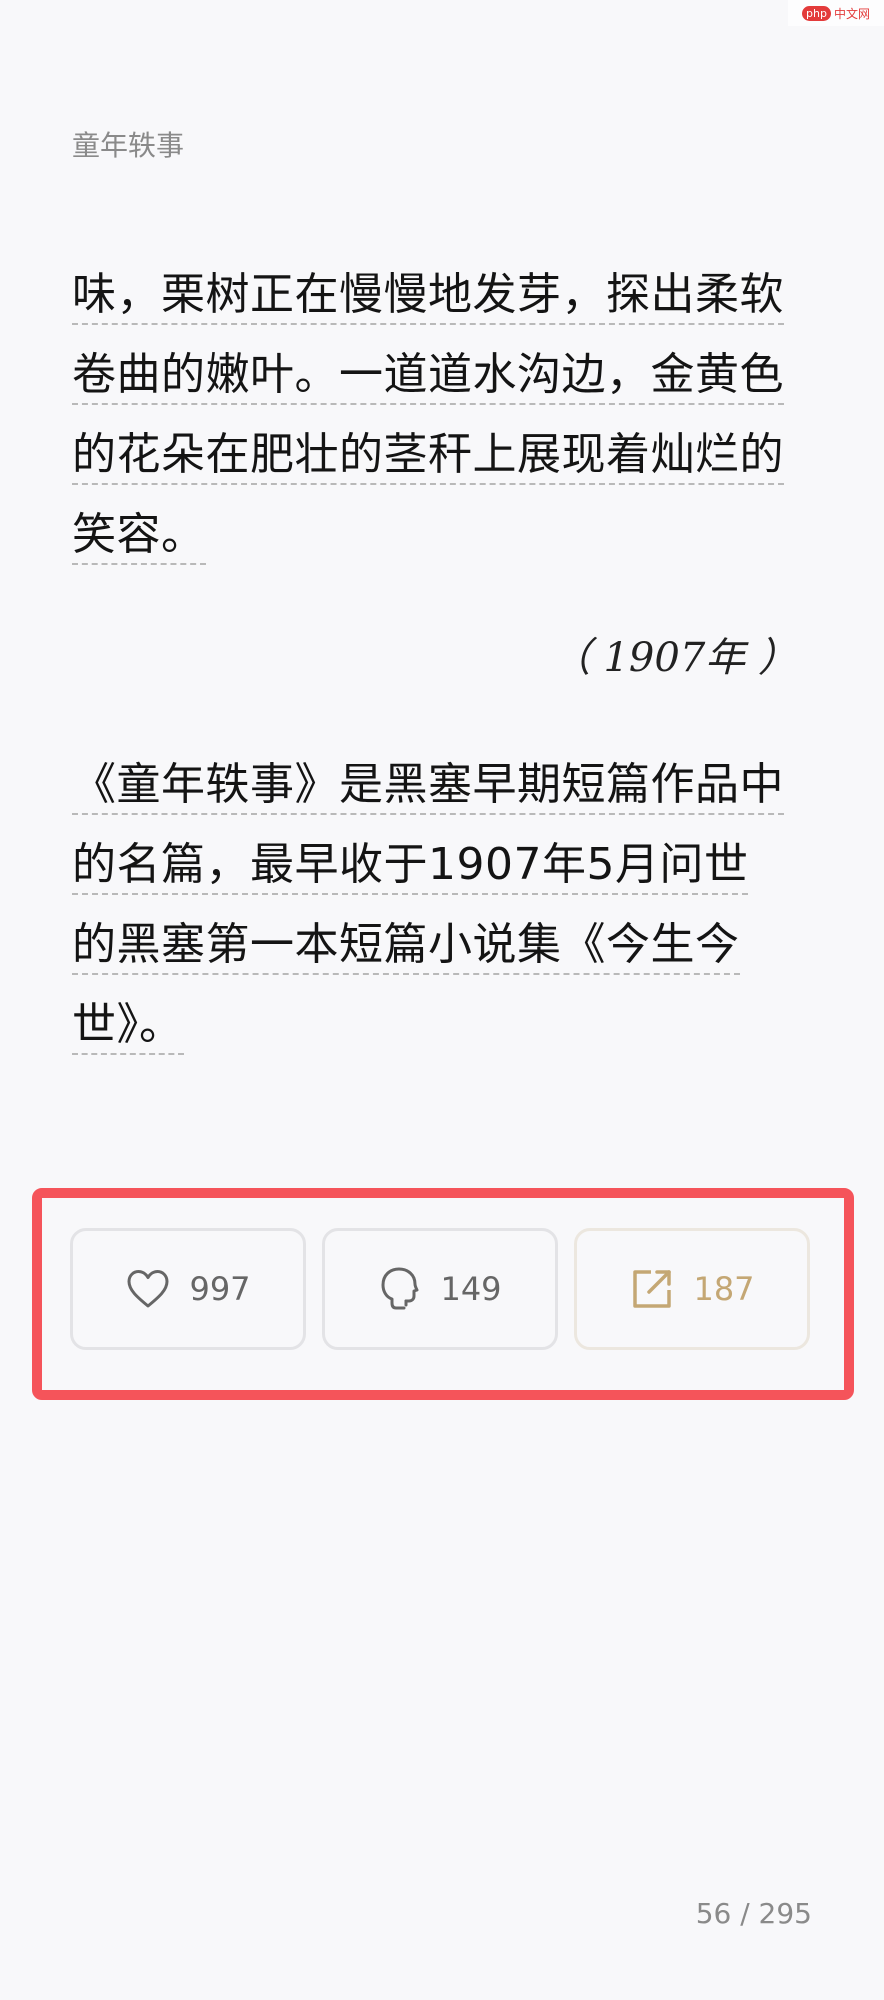 The width and height of the screenshot is (884, 2000). I want to click on text-line: 笑容。, so click(443, 542).